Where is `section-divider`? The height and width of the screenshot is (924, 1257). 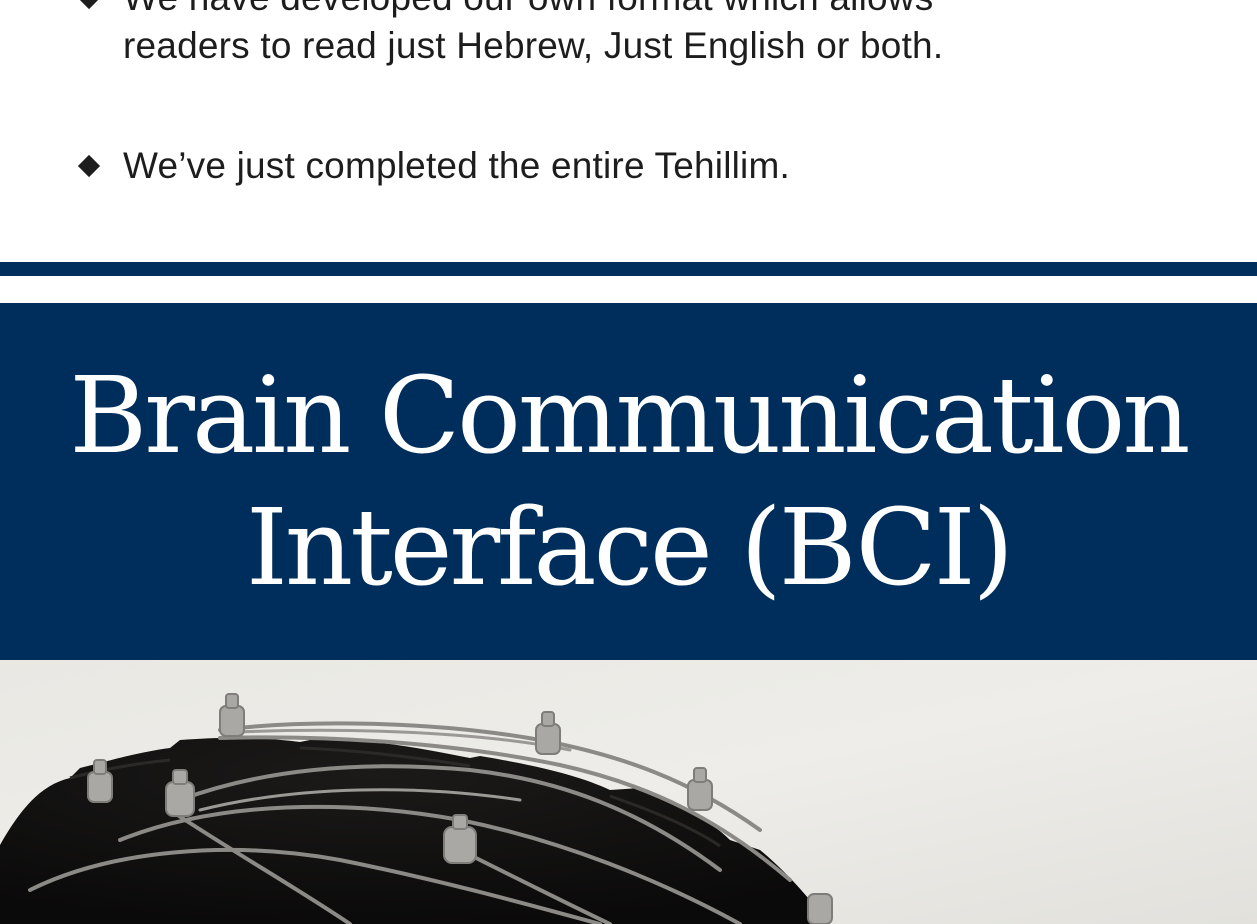 section-divider is located at coordinates (628, 269).